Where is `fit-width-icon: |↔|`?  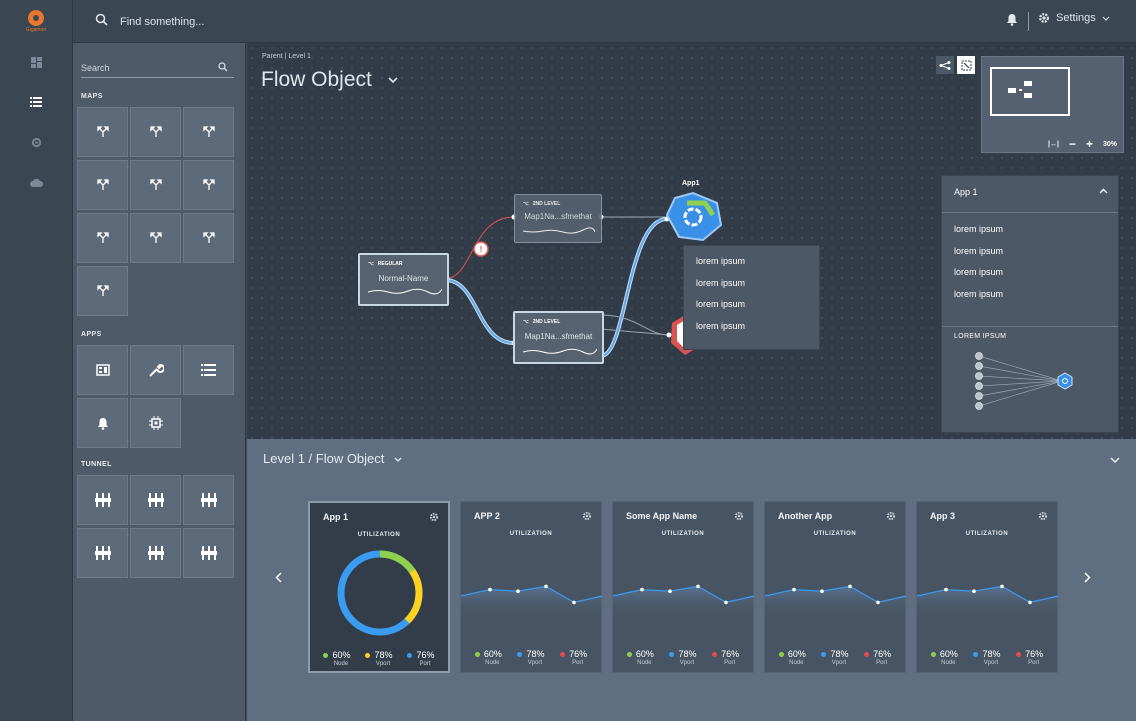 fit-width-icon: |↔| is located at coordinates (1053, 144).